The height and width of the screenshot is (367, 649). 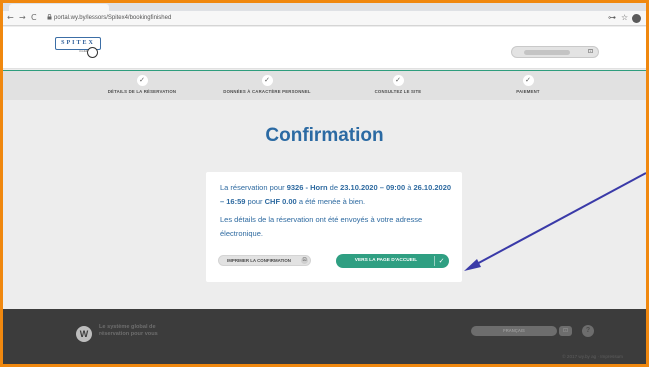 I want to click on bookmark-star-icon: ☆, so click(x=624, y=18).